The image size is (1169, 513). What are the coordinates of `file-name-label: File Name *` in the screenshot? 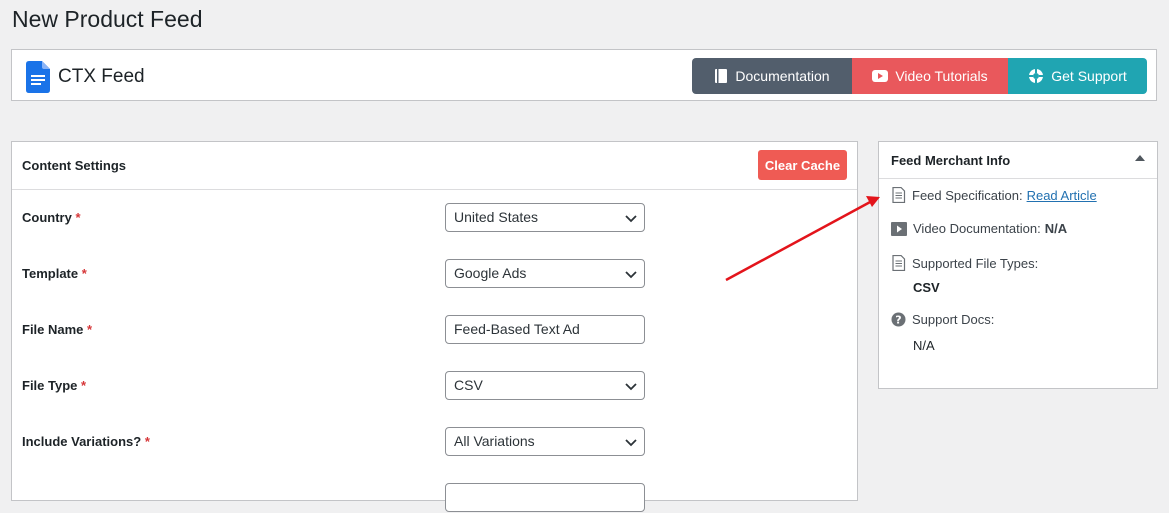 It's located at (57, 329).